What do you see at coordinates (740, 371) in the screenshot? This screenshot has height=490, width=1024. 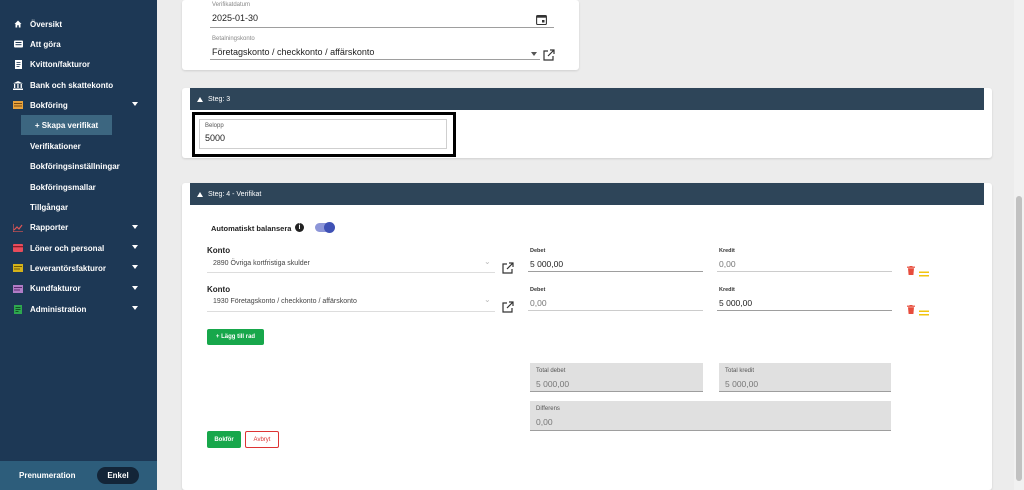 I see `total-credit-label: Total kredit` at bounding box center [740, 371].